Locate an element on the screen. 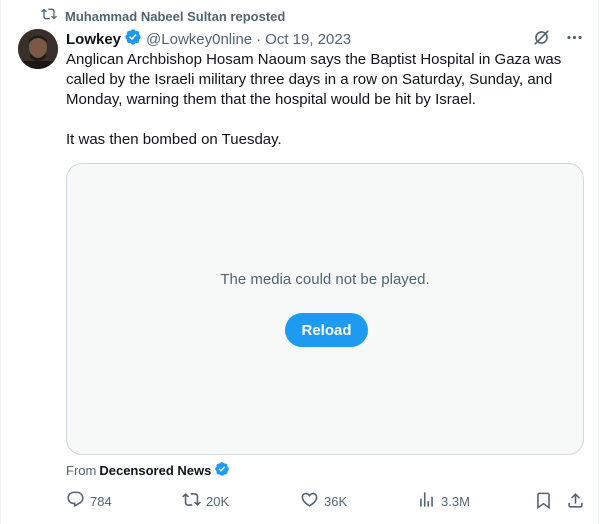 The height and width of the screenshot is (524, 599). source-prefix: From is located at coordinates (81, 470).